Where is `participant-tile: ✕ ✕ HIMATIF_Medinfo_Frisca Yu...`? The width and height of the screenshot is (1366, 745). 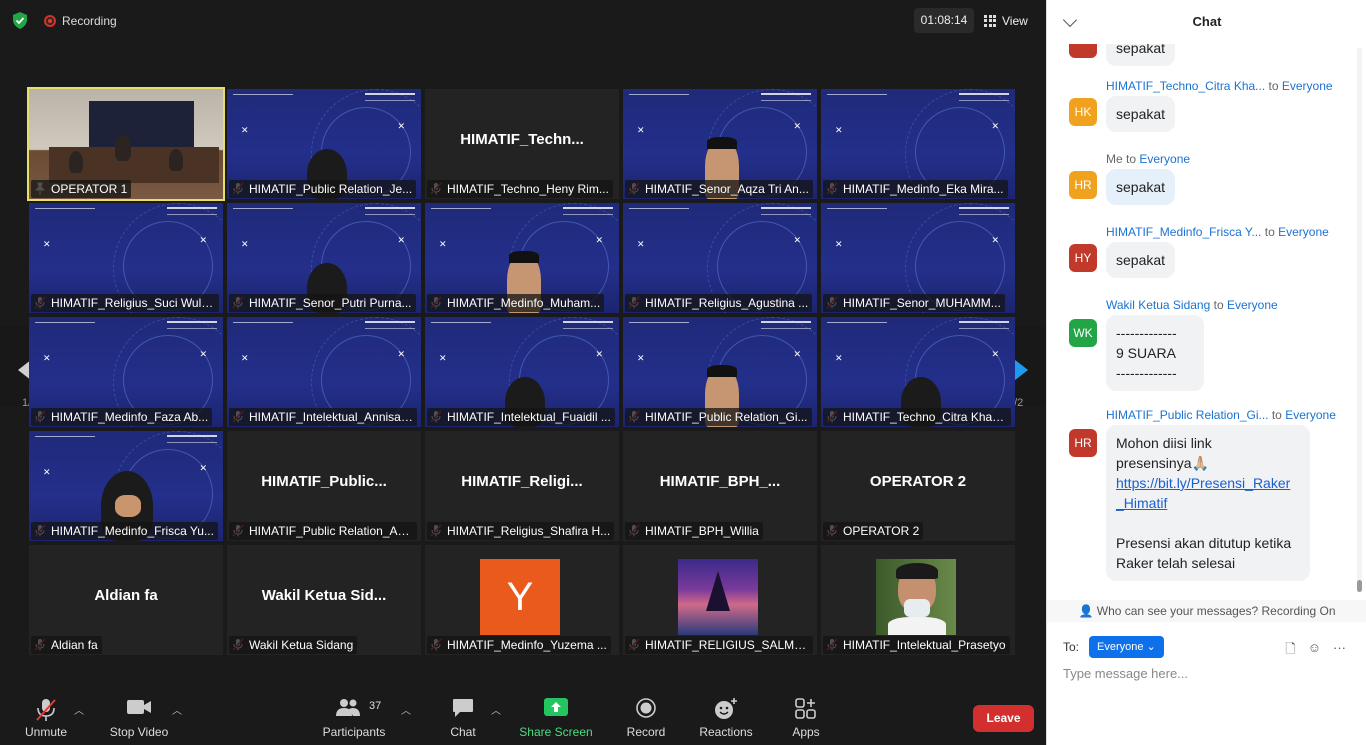 participant-tile: ✕ ✕ HIMATIF_Medinfo_Frisca Yu... is located at coordinates (126, 486).